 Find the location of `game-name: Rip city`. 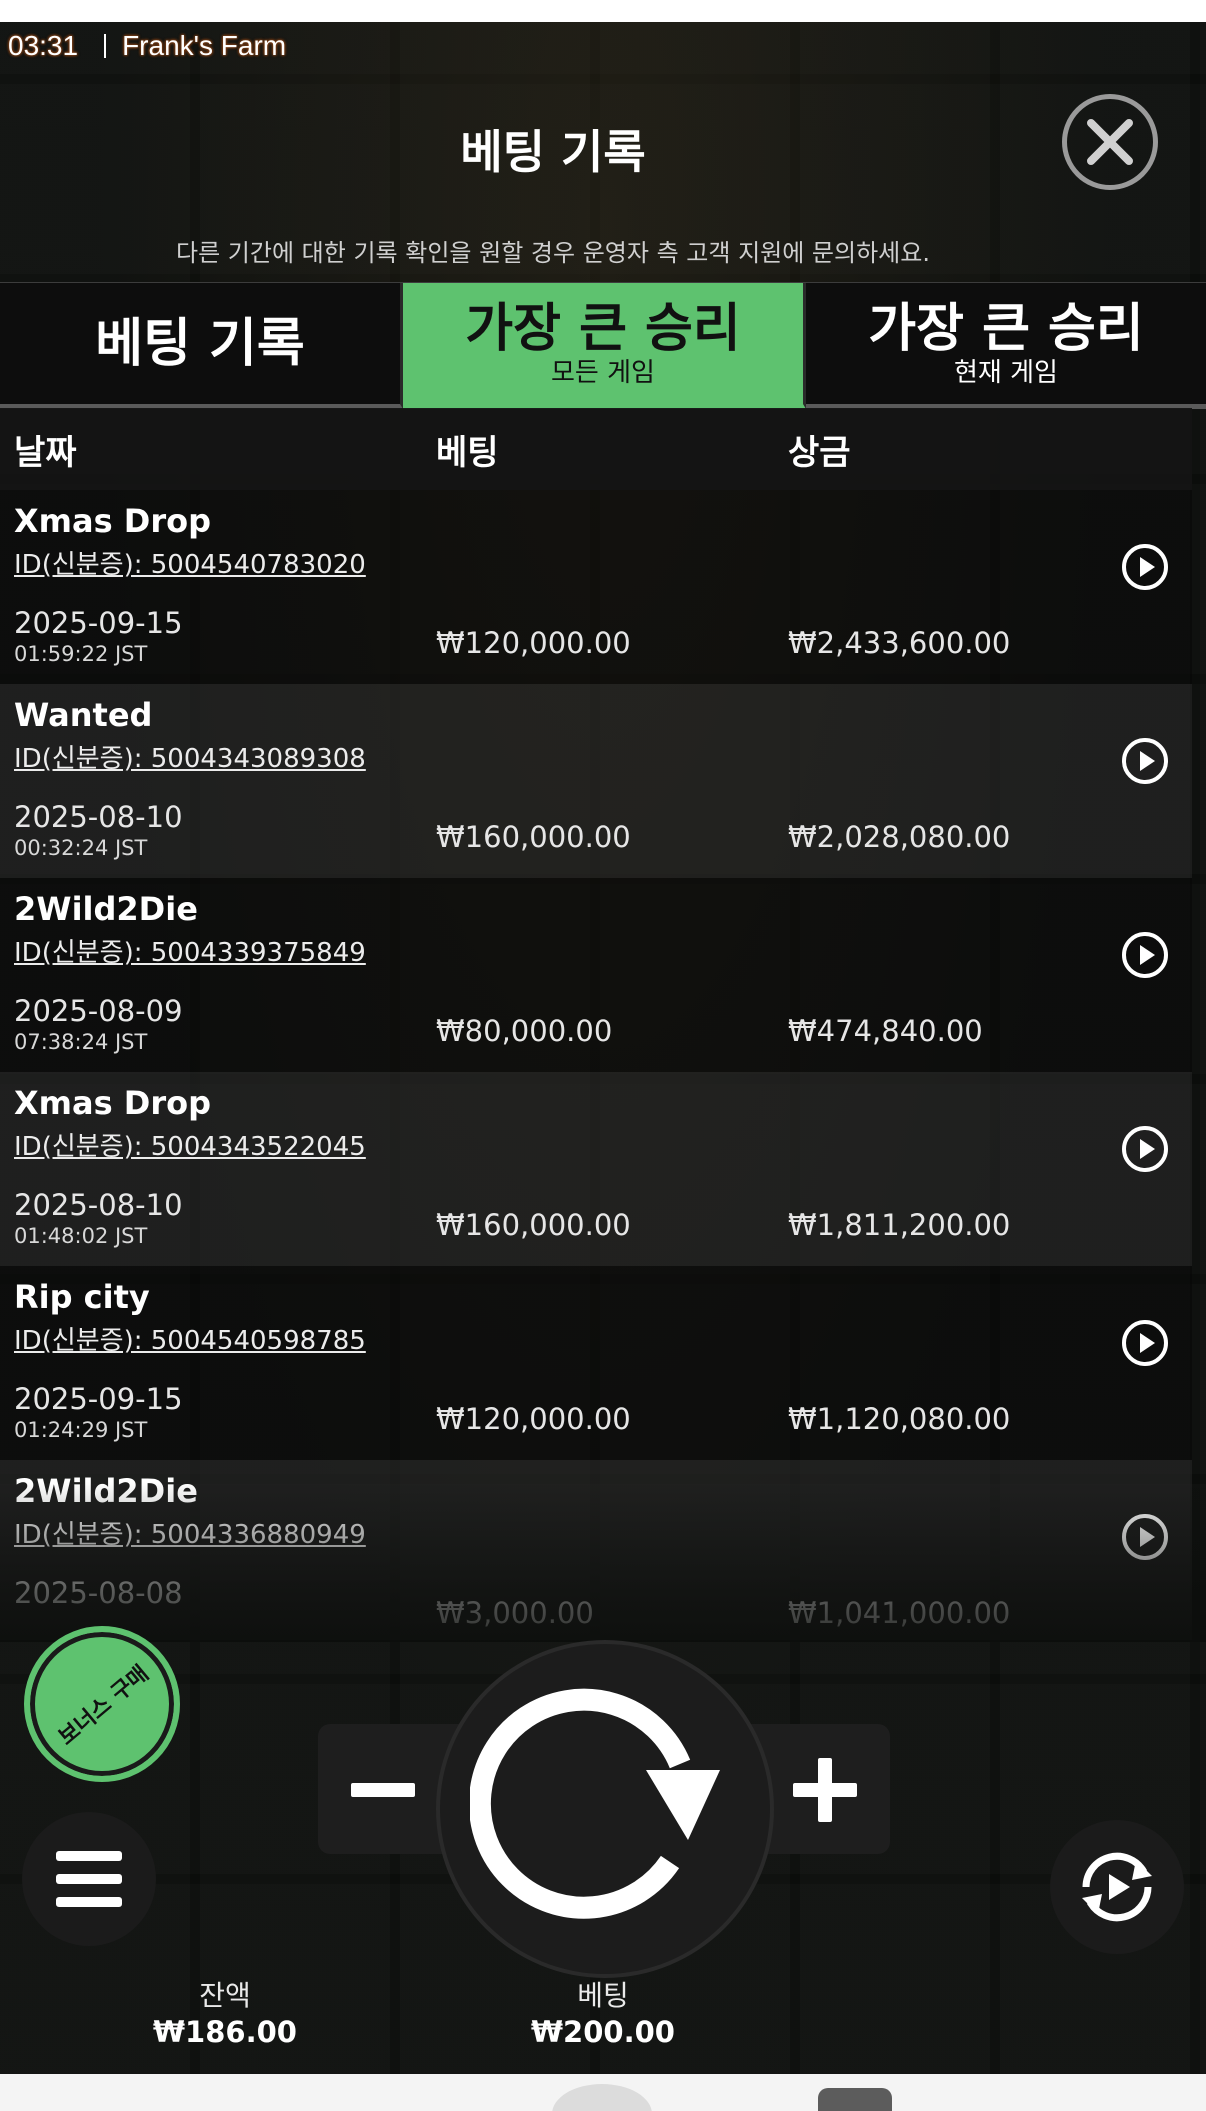

game-name: Rip city is located at coordinates (82, 1297).